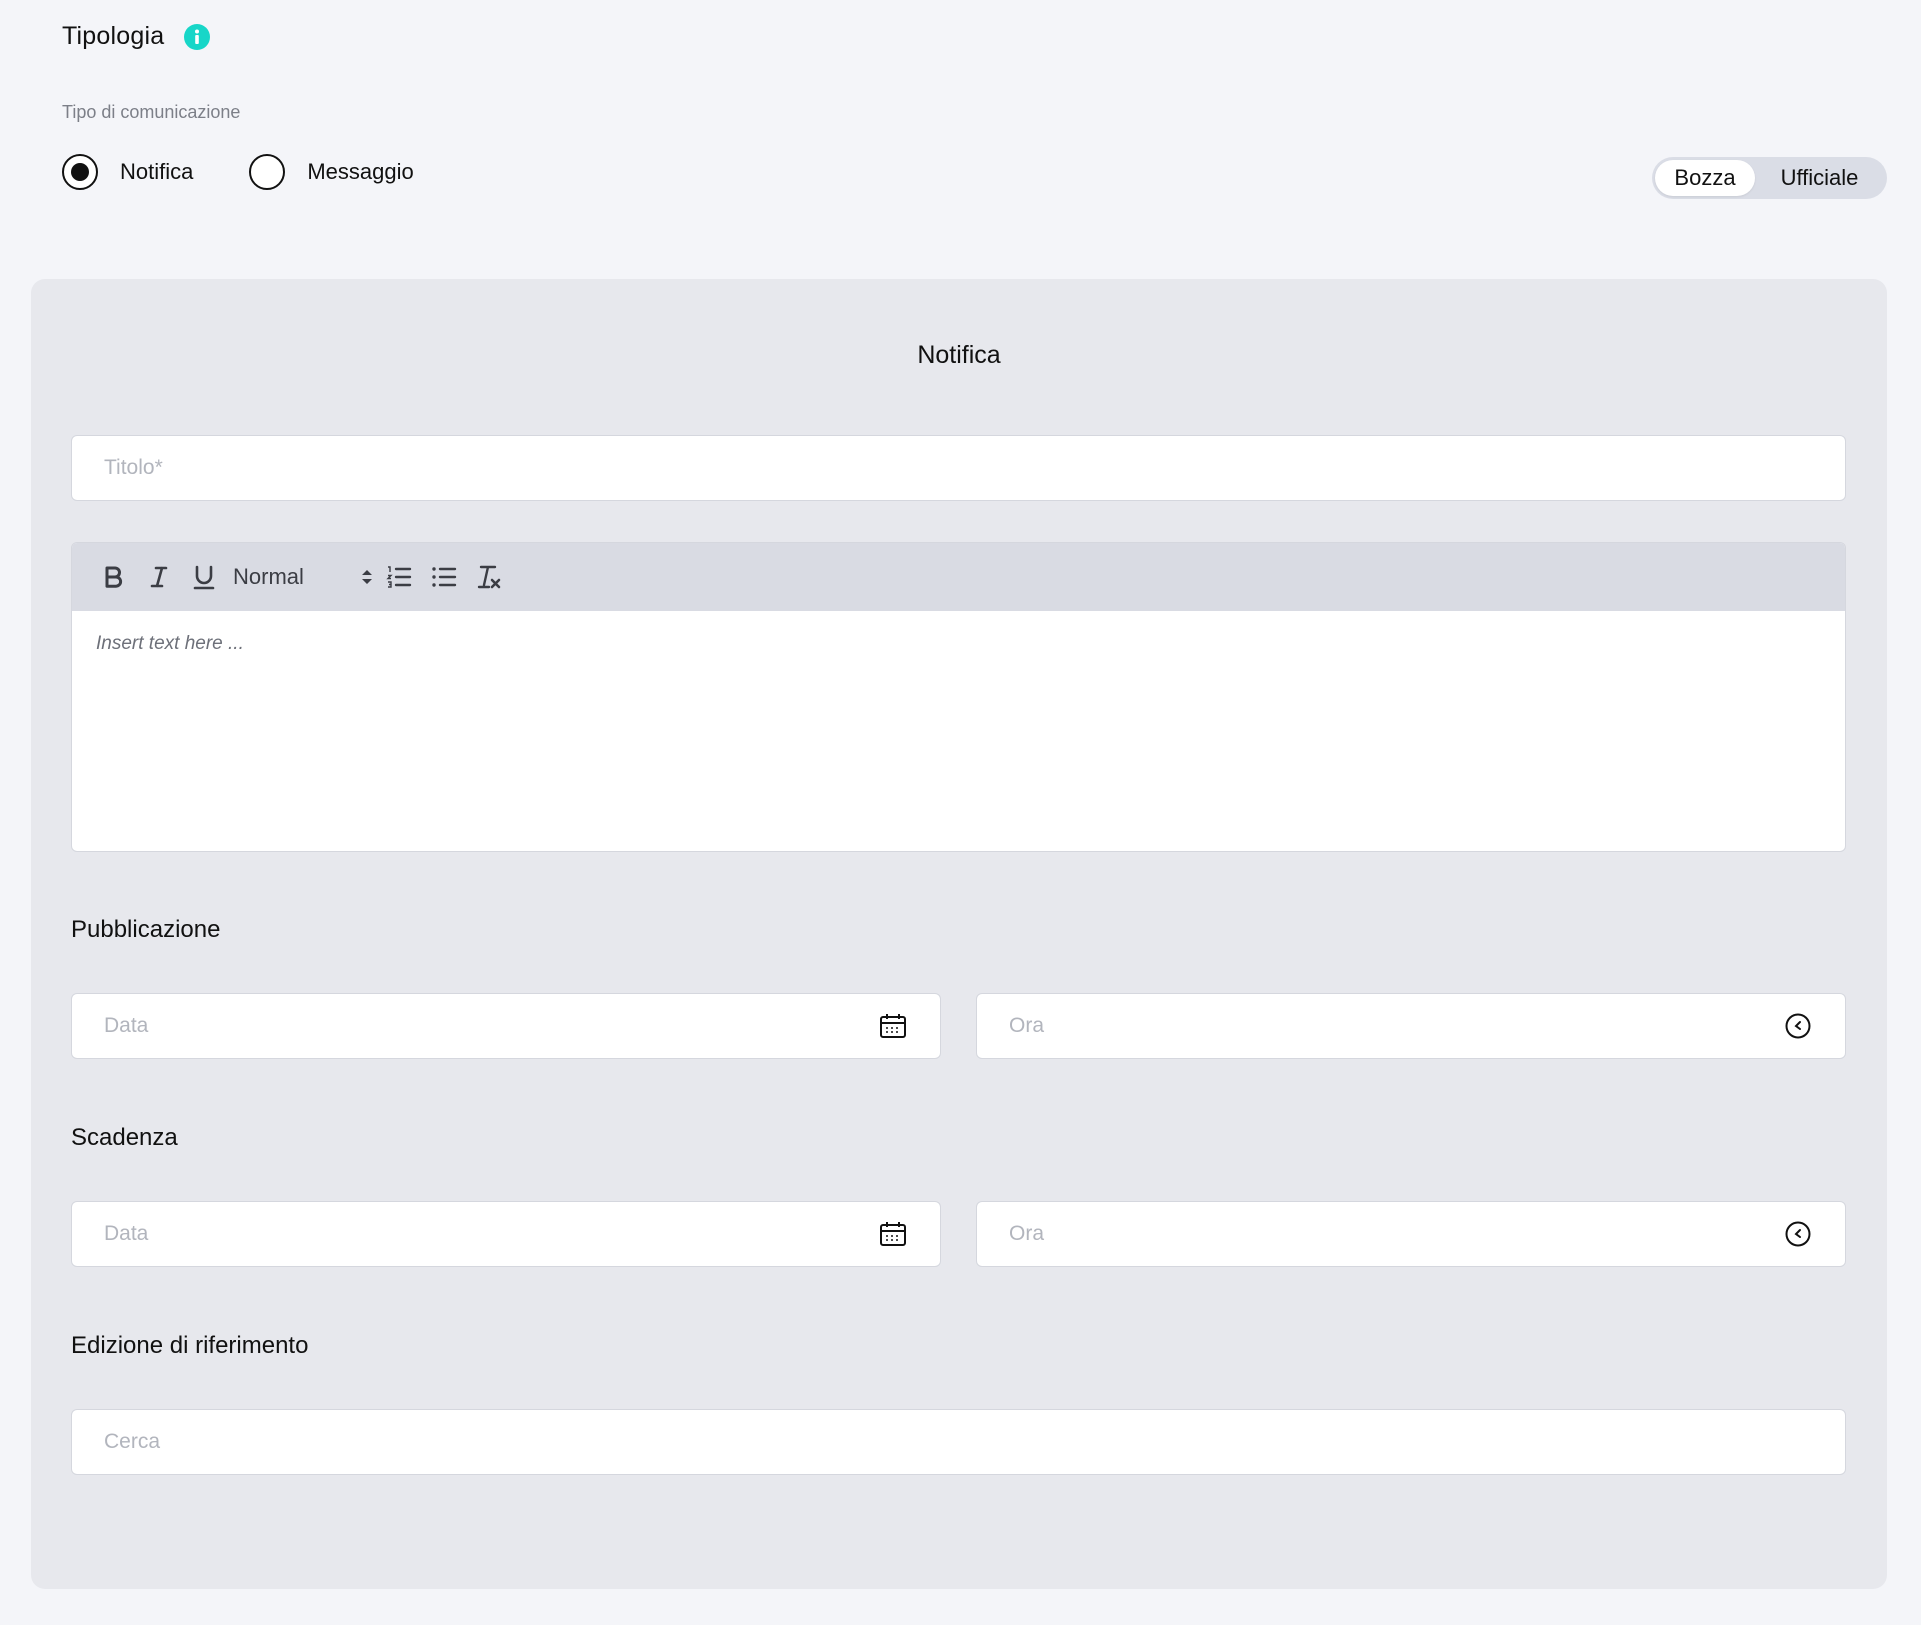 This screenshot has height=1625, width=1921. Describe the element at coordinates (267, 172) in the screenshot. I see `radio-button-unselected` at that location.